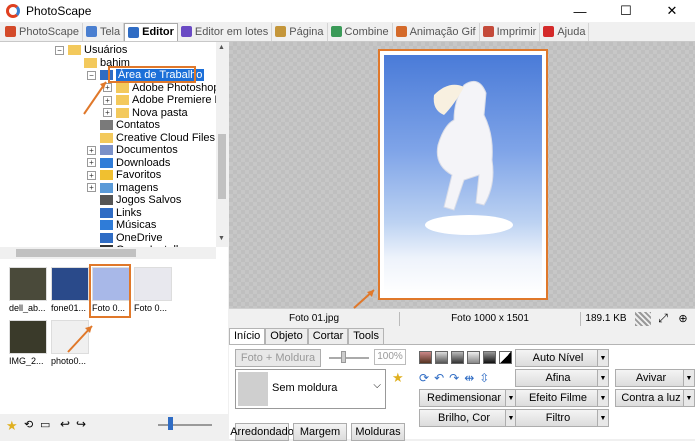  I want to click on tree-item: + Adobe Photoshop, so click(159, 88).